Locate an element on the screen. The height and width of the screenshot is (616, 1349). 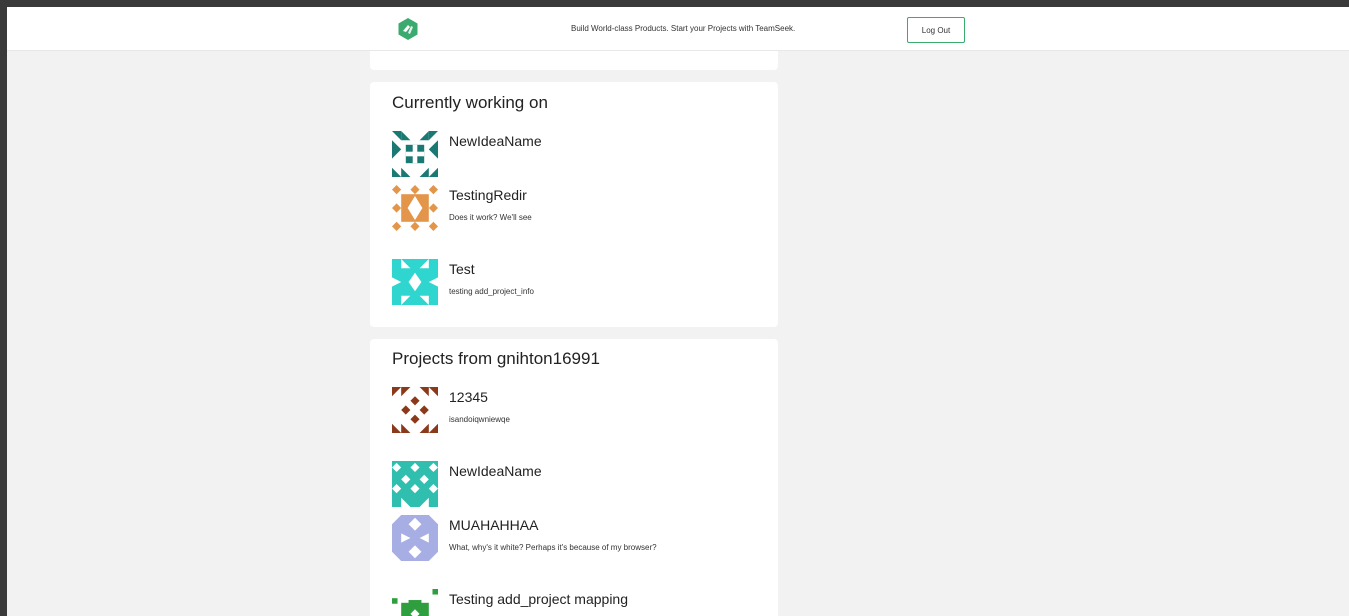
project-name: TestingRedir is located at coordinates (488, 195).